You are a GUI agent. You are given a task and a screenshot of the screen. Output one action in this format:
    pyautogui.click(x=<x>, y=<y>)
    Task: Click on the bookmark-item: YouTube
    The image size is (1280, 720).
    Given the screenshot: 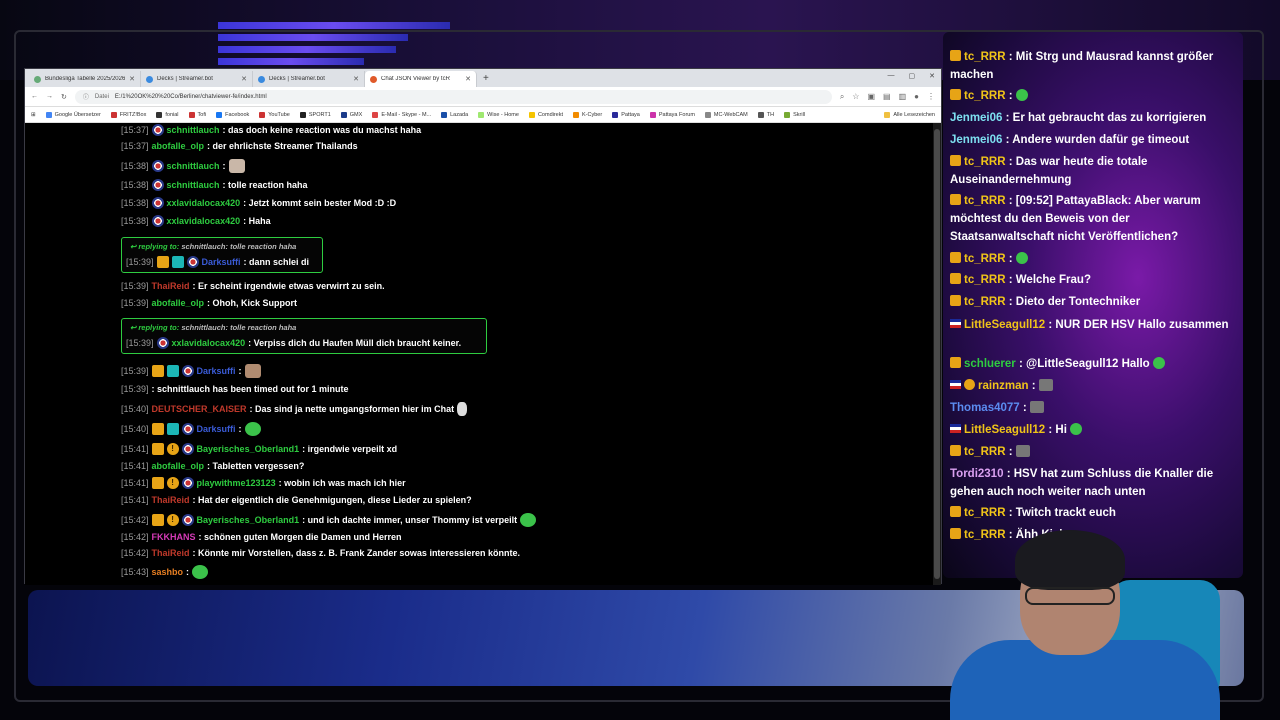 What is the action you would take?
    pyautogui.click(x=274, y=114)
    